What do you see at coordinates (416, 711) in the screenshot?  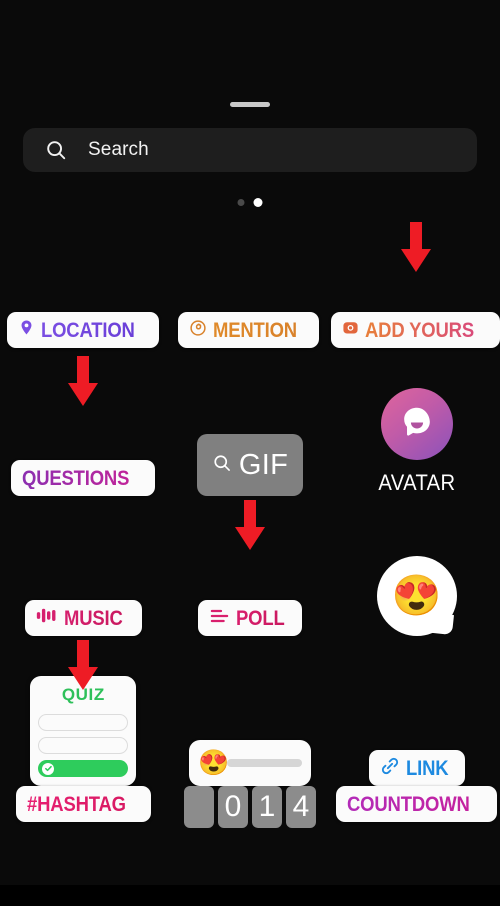 I see `sticker-cell-link: LINK` at bounding box center [416, 711].